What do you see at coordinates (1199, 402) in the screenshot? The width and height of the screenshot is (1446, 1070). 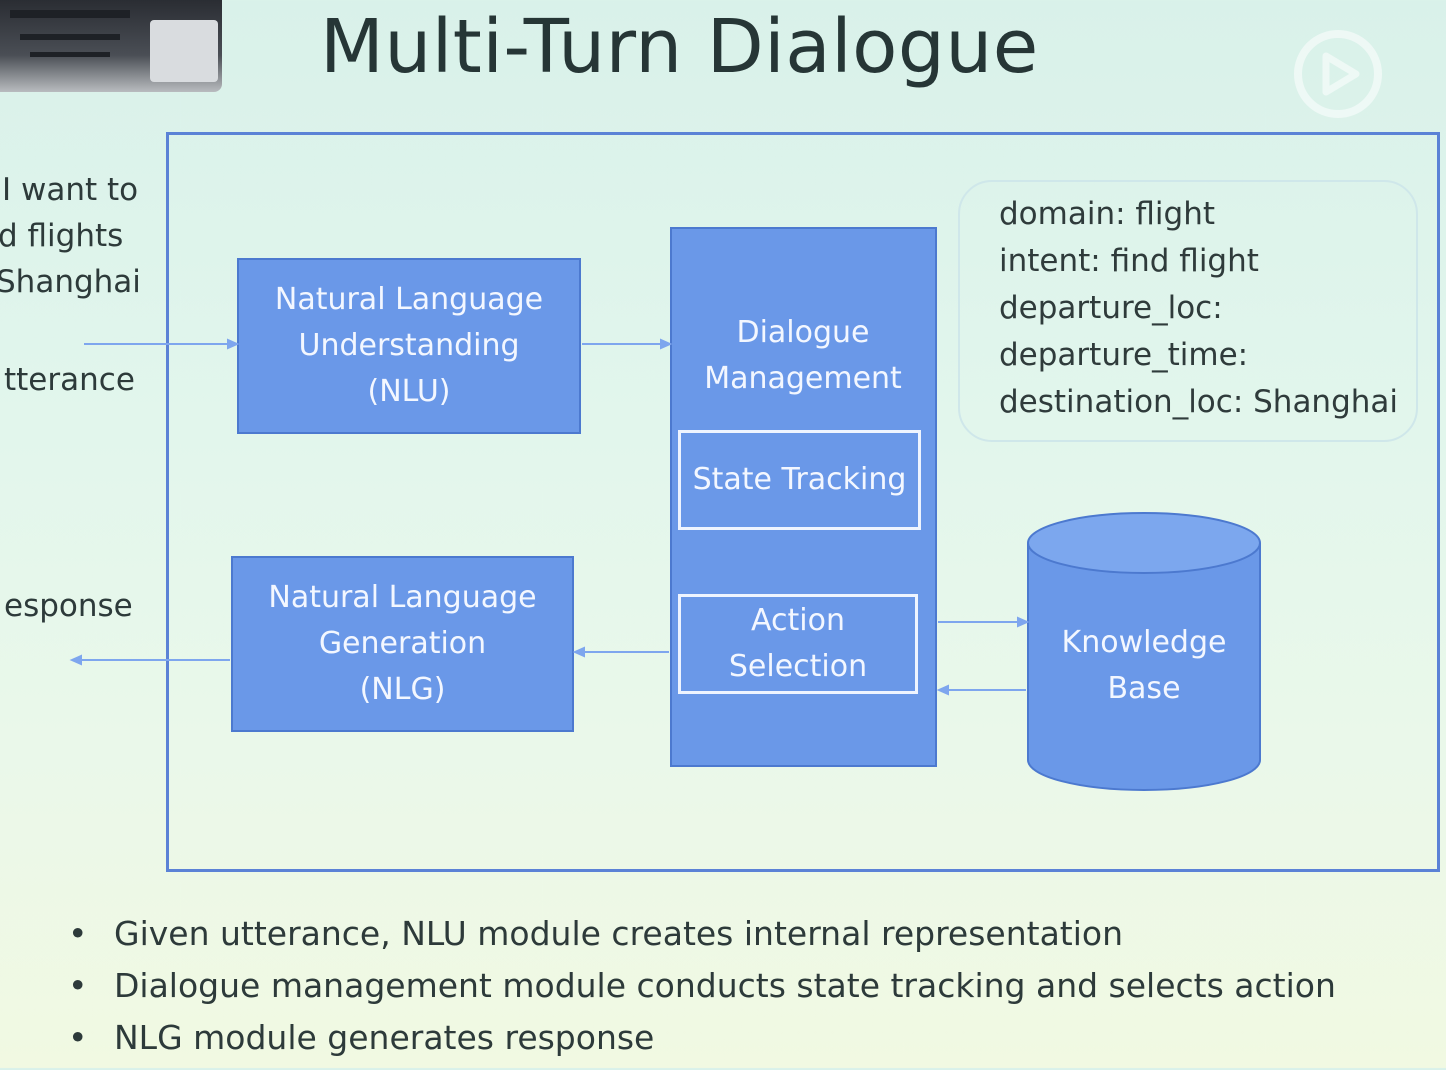 I see `state-destination-loc: destination_loc: Shanghai` at bounding box center [1199, 402].